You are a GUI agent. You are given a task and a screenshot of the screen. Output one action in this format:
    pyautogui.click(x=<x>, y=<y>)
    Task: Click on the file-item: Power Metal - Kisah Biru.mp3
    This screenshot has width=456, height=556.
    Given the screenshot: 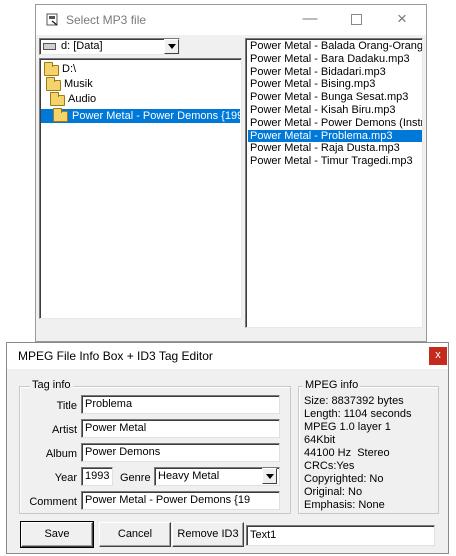 What is the action you would take?
    pyautogui.click(x=335, y=110)
    